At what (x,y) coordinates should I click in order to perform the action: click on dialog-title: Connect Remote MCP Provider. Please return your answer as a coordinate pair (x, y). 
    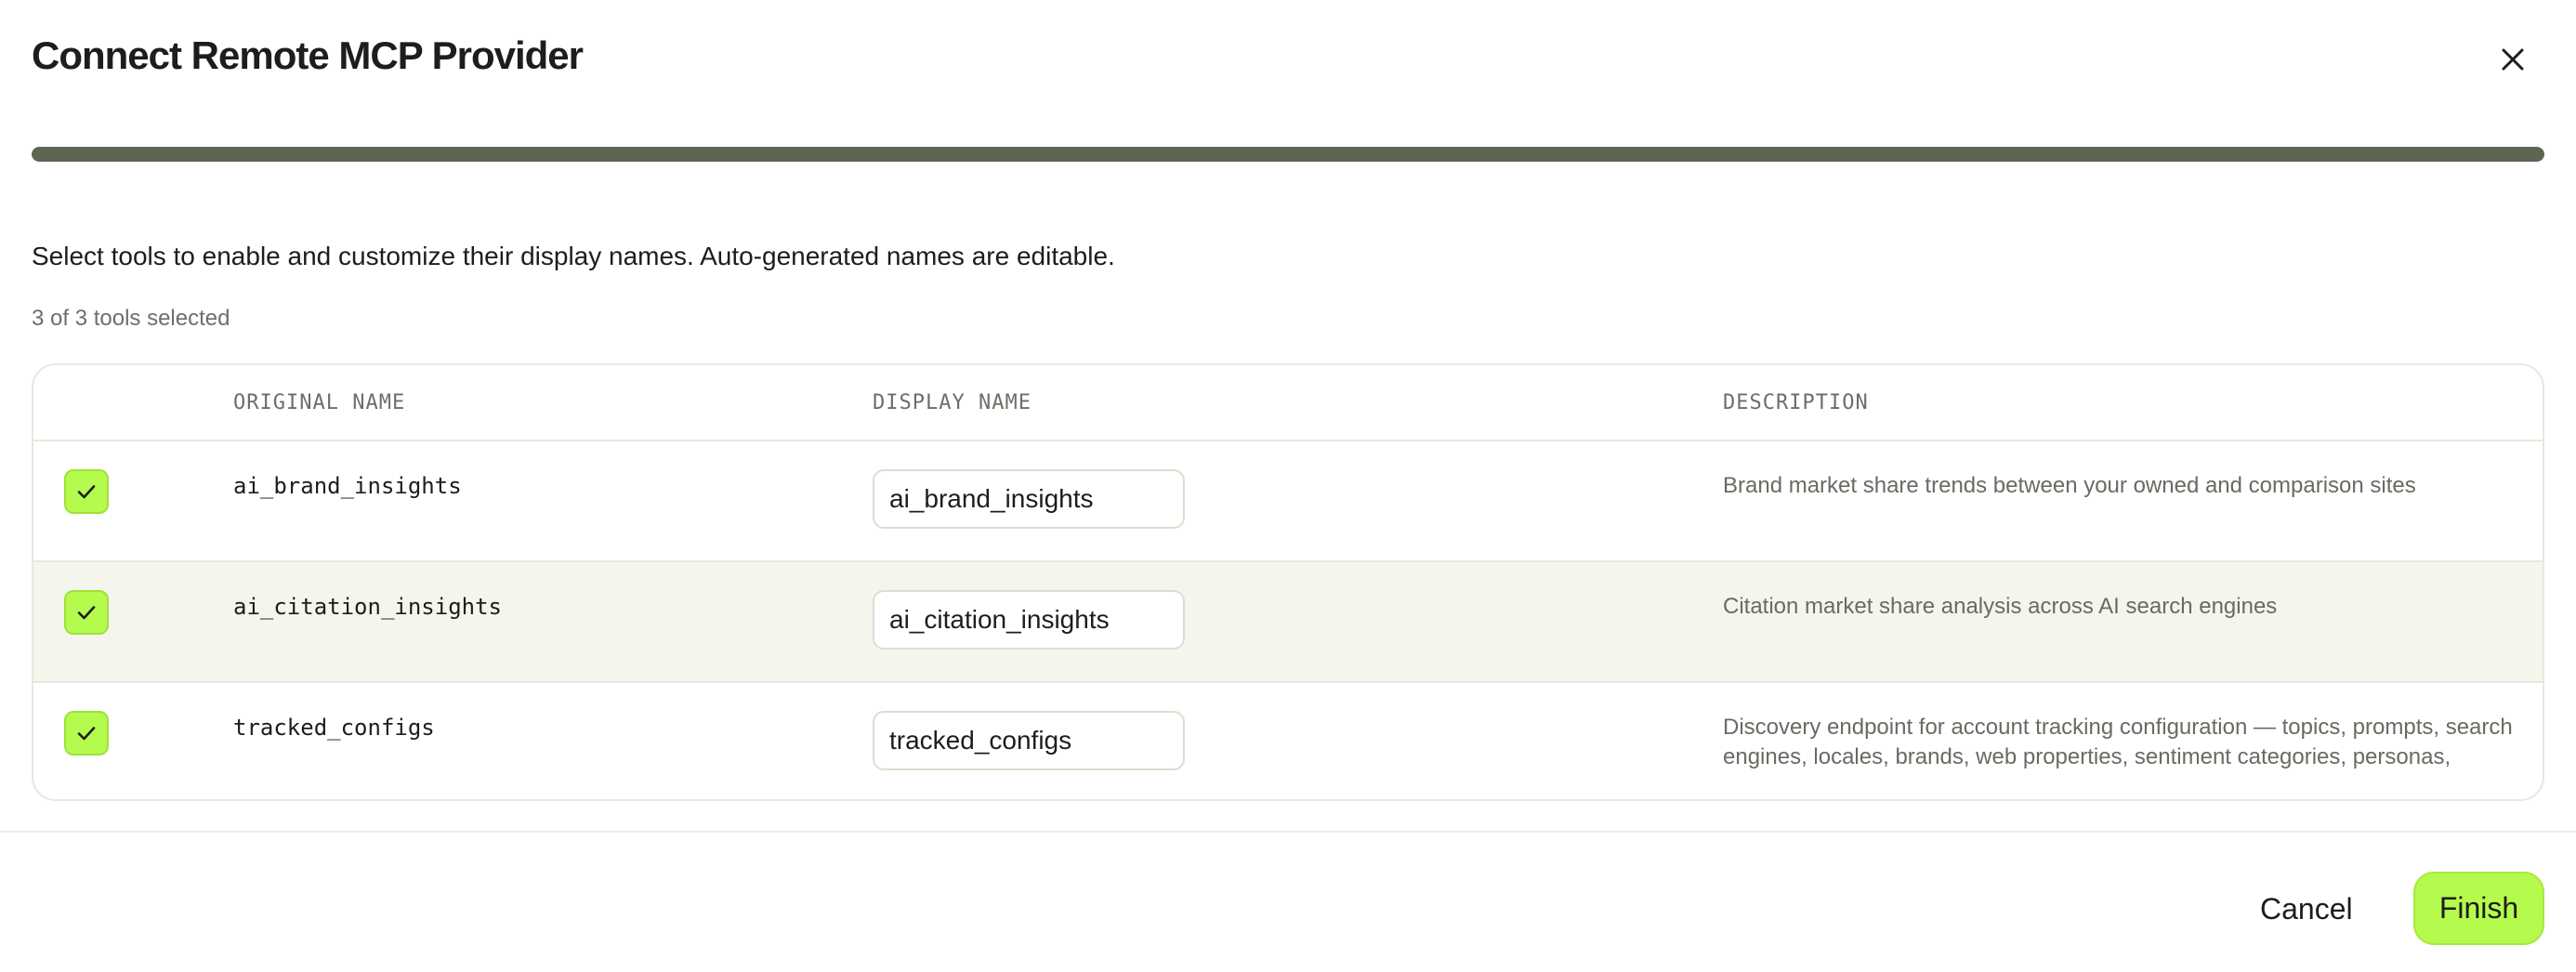
    Looking at the image, I should click on (308, 55).